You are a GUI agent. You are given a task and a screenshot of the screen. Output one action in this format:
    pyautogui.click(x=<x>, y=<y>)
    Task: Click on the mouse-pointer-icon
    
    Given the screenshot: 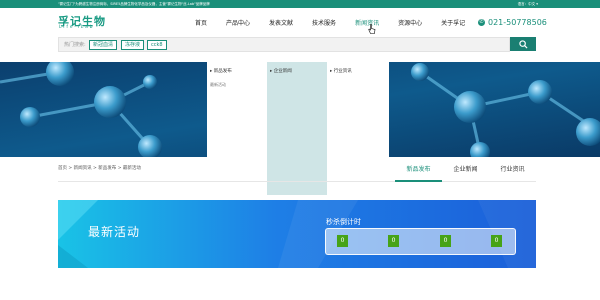 What is the action you would take?
    pyautogui.click(x=372, y=29)
    